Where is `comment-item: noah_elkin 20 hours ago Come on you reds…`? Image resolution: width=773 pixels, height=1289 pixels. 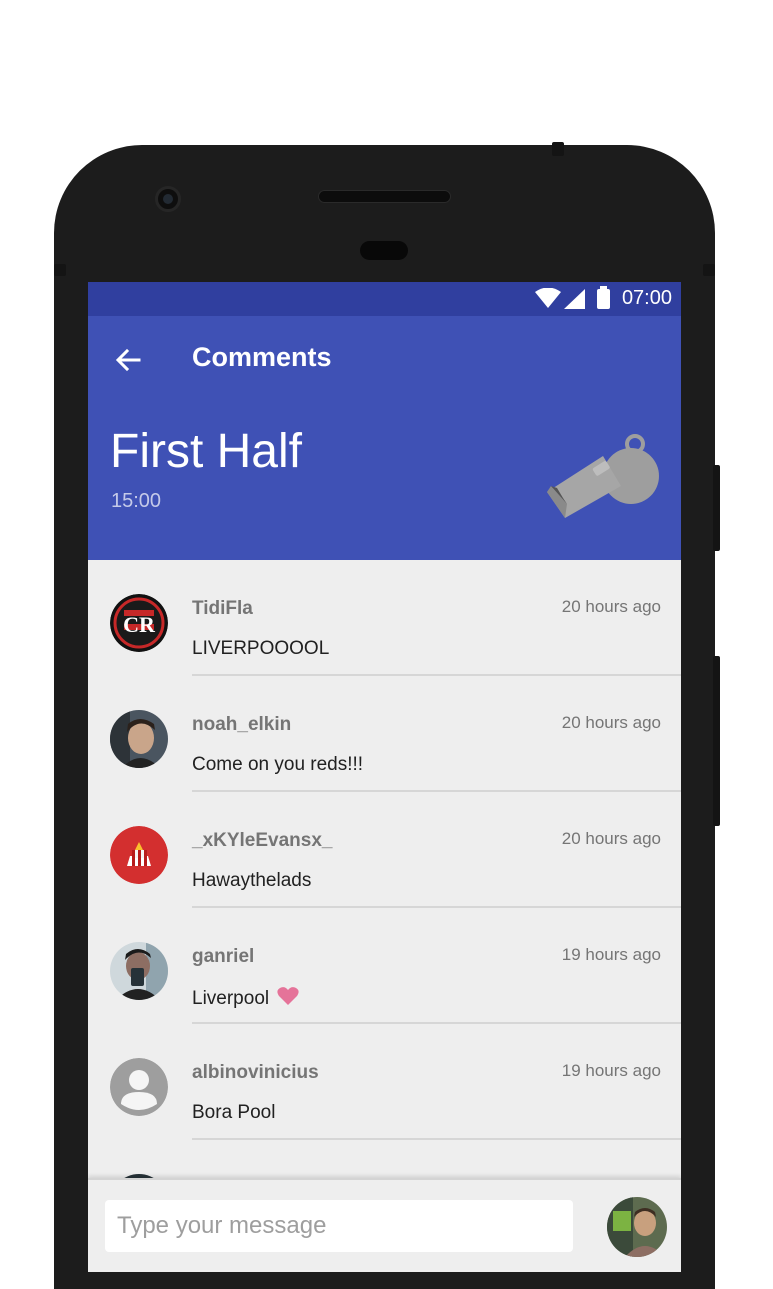
comment-item: noah_elkin 20 hours ago Come on you reds… is located at coordinates (384, 734).